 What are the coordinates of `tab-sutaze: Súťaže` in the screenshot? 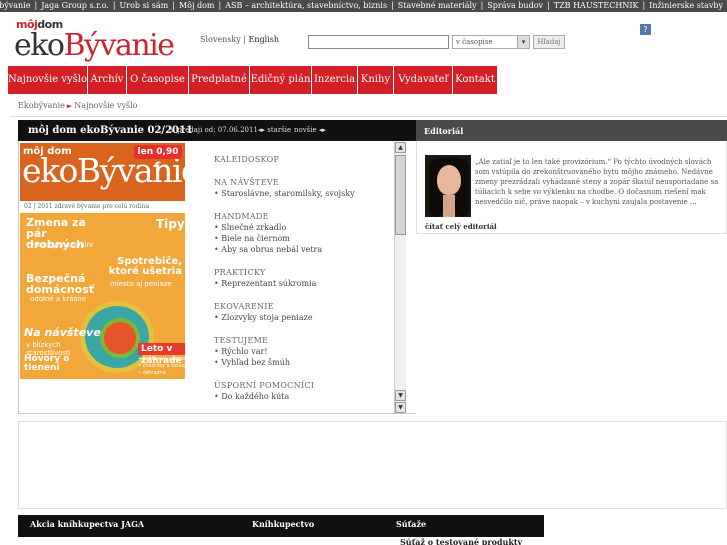 It's located at (464, 526).